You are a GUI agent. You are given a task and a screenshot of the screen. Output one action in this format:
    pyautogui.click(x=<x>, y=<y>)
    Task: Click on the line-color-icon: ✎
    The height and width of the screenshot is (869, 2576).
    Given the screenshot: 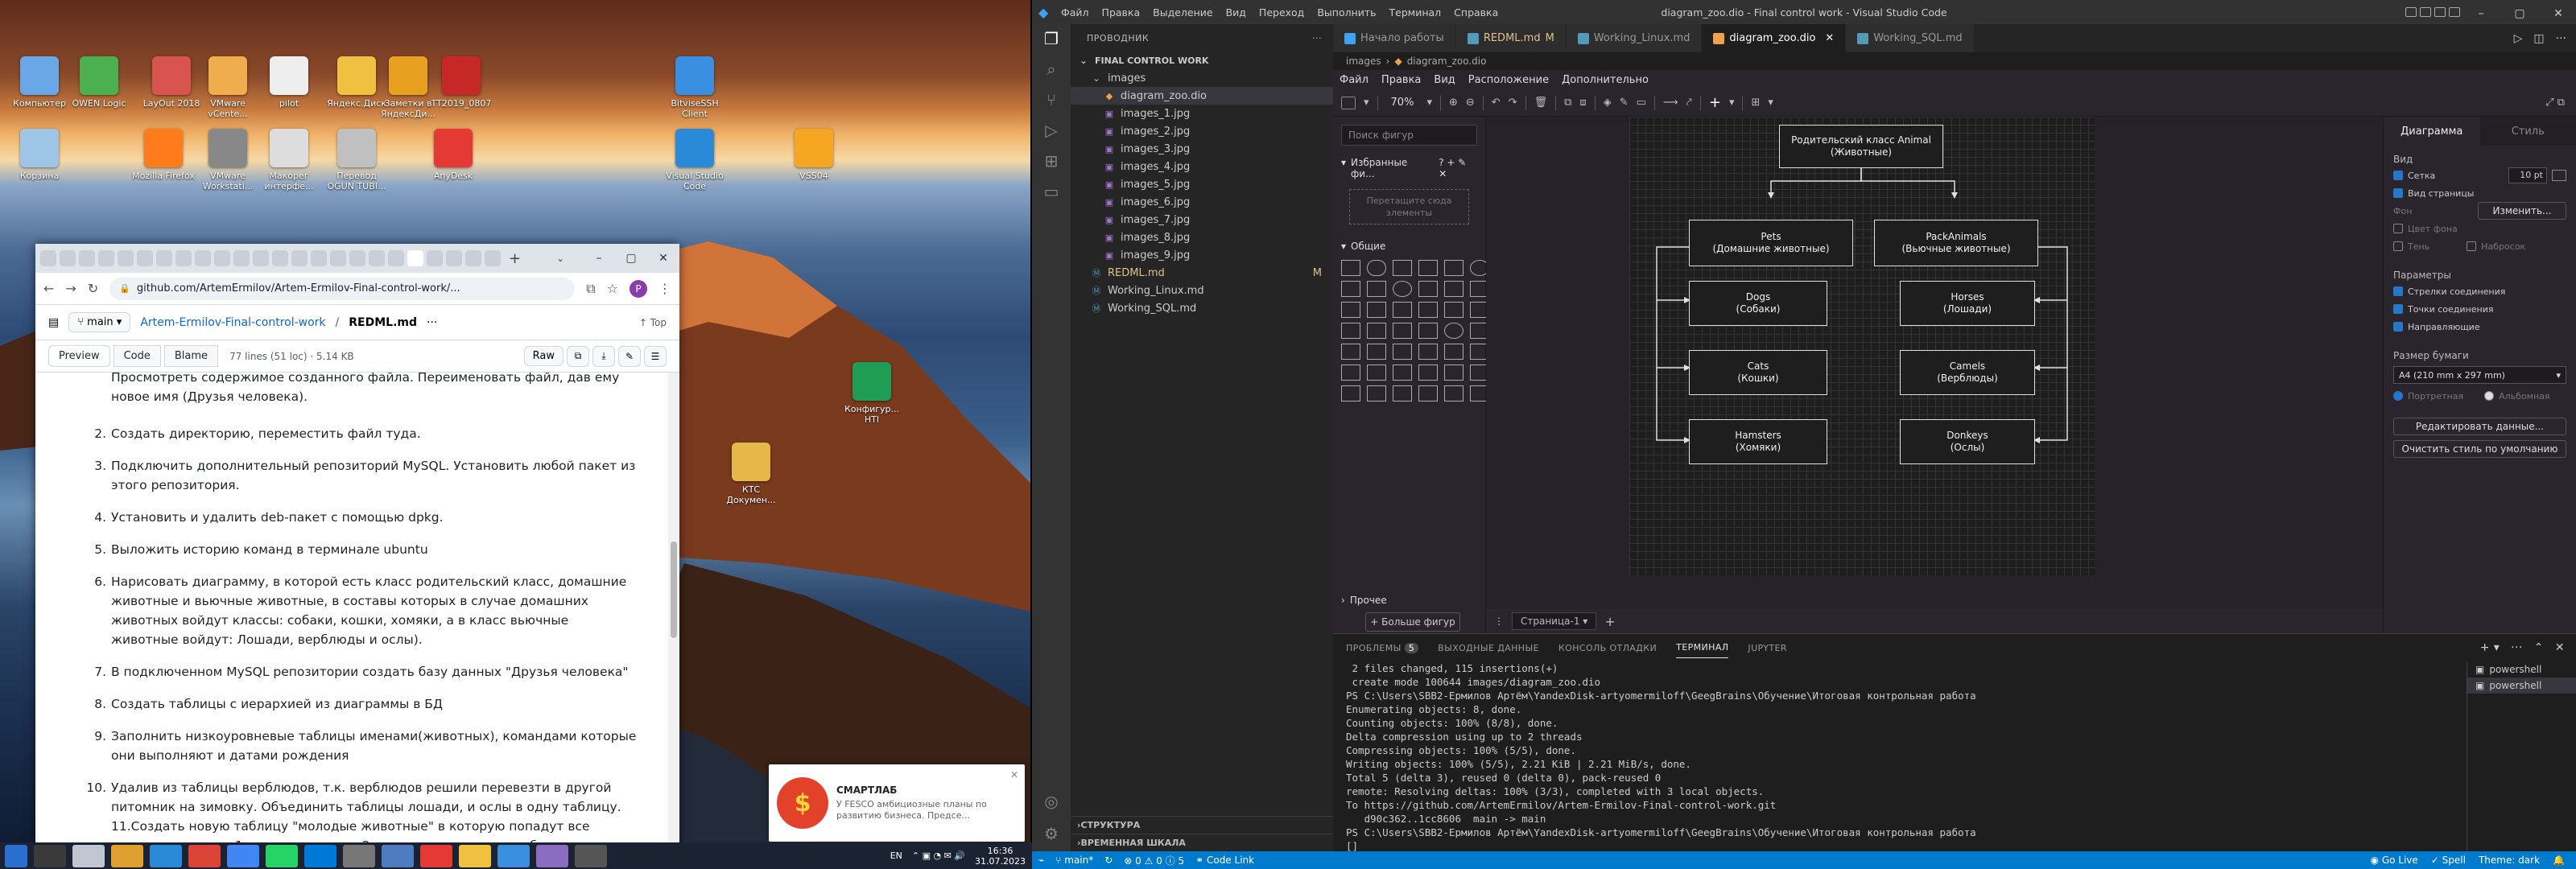 What is the action you would take?
    pyautogui.click(x=1624, y=103)
    